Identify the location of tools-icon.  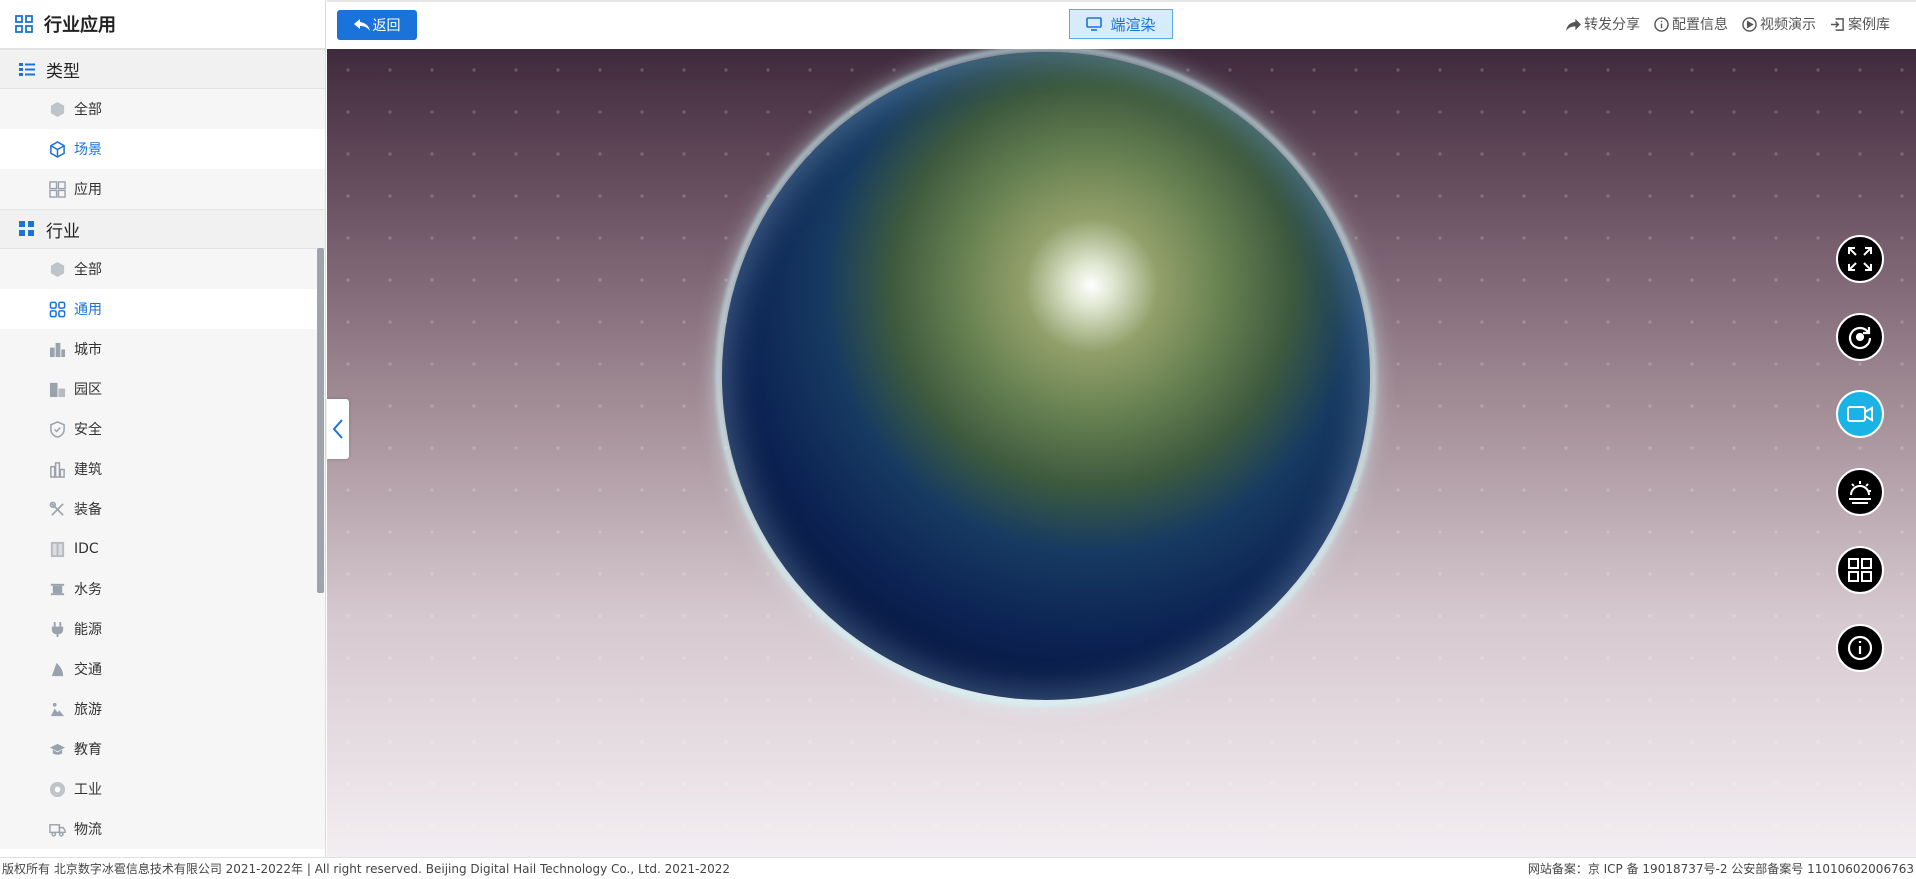
(56, 508).